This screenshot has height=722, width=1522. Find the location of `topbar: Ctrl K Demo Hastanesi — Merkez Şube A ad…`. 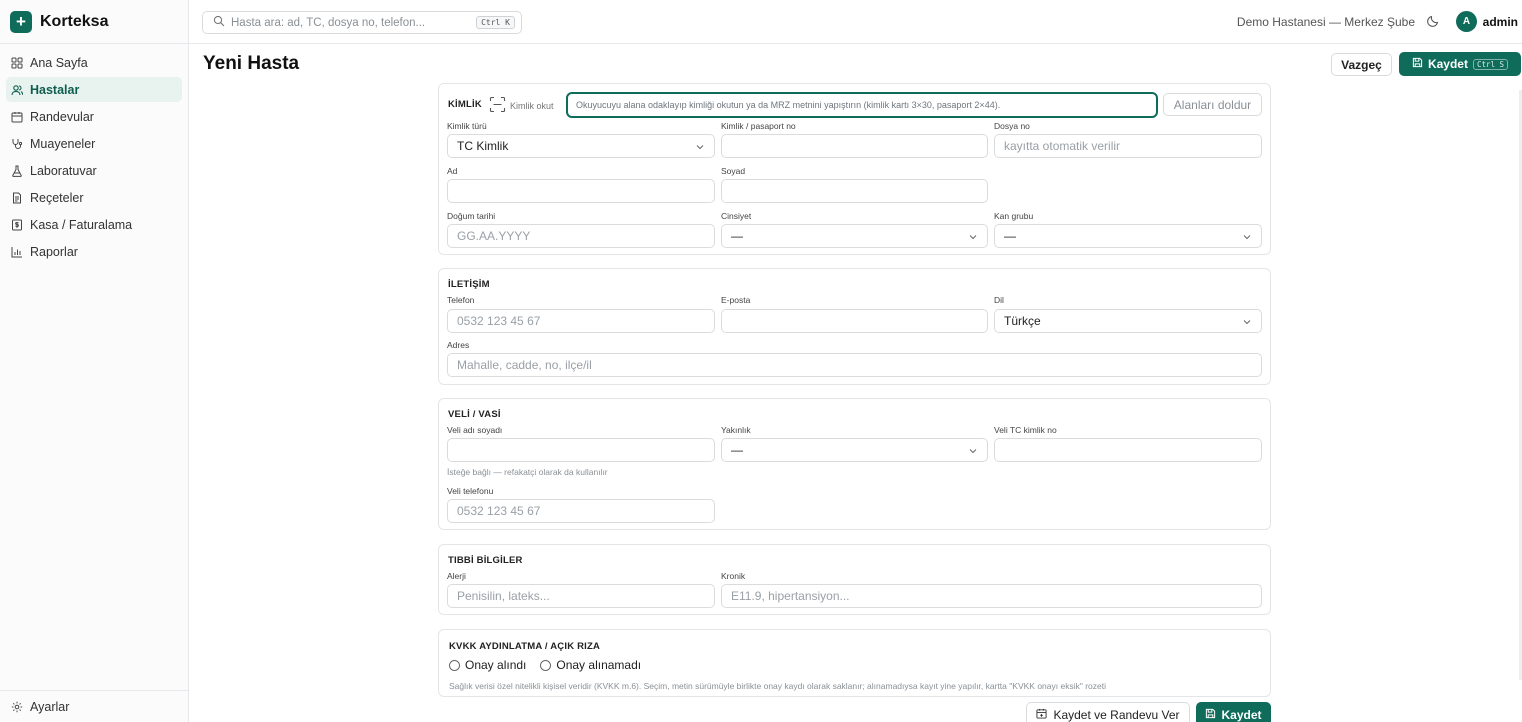

topbar: Ctrl K Demo Hastanesi — Merkez Şube A ad… is located at coordinates (855, 22).